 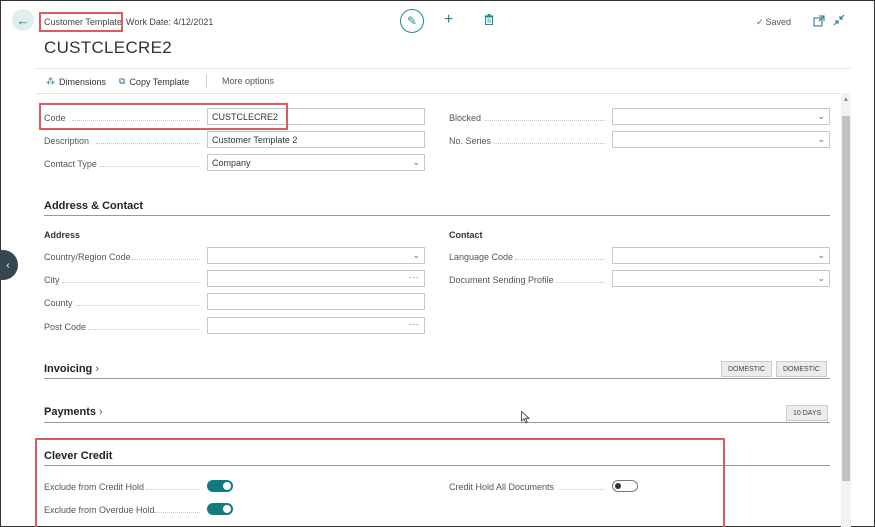 I want to click on more-options-action: More options, so click(x=248, y=81).